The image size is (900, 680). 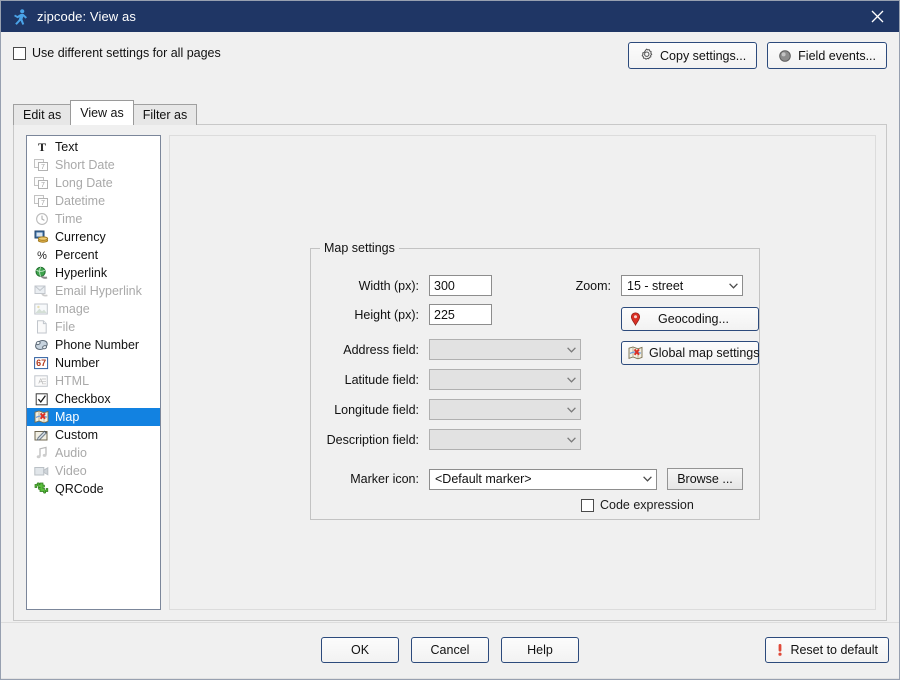 I want to click on list-item-label: Time, so click(x=69, y=219).